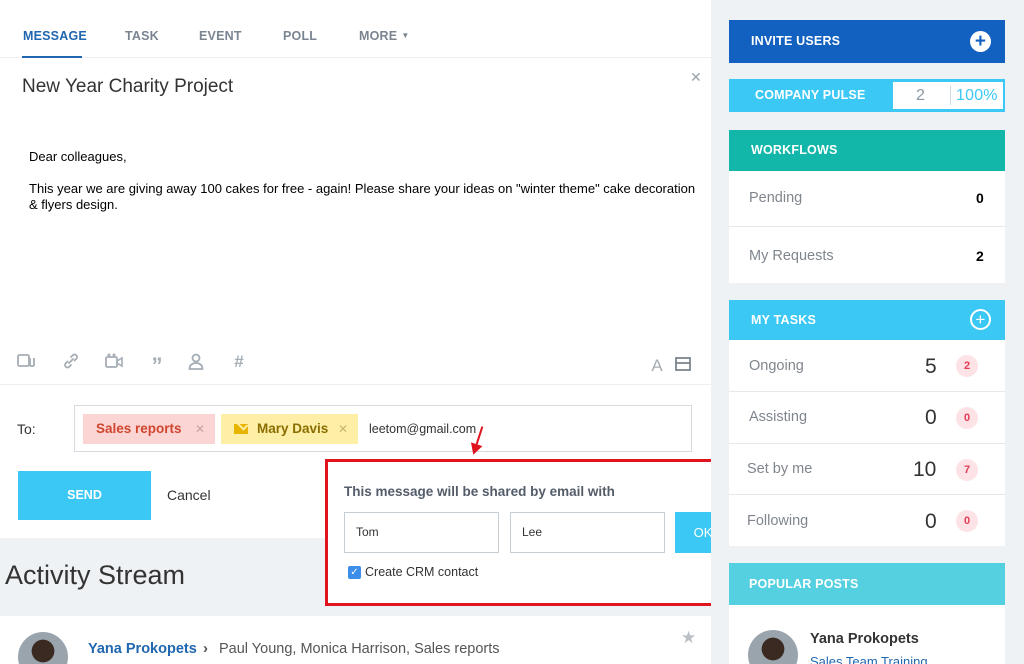 The image size is (1024, 664). I want to click on popular-post-link: Sales Team Training, so click(869, 659).